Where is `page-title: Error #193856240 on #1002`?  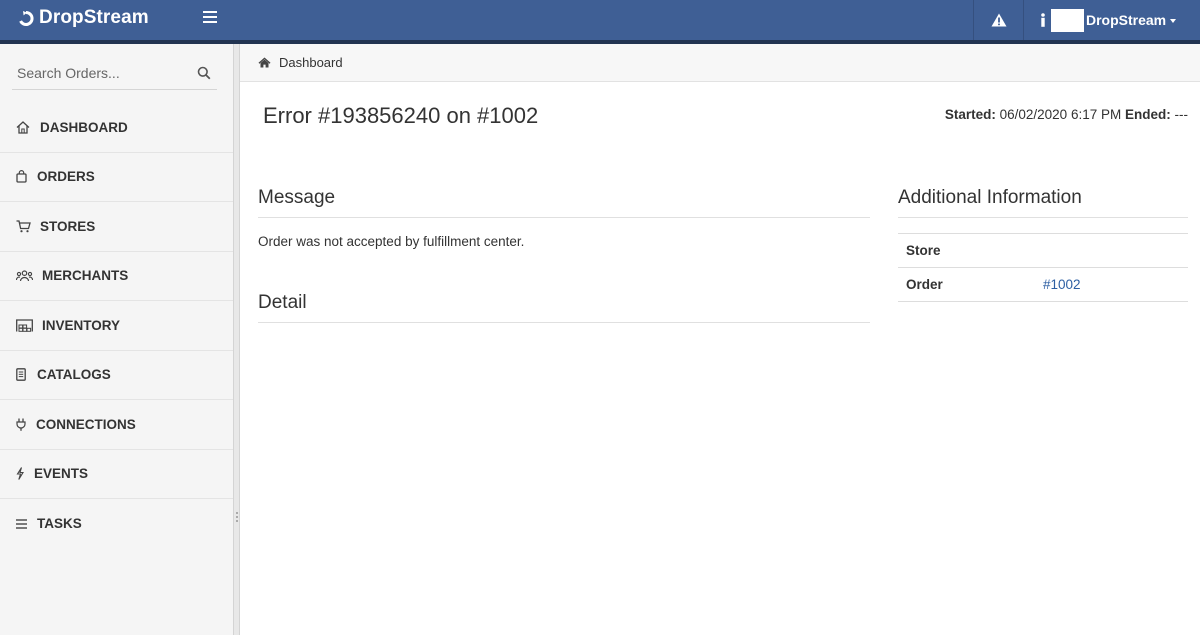
page-title: Error #193856240 on #1002 is located at coordinates (401, 115).